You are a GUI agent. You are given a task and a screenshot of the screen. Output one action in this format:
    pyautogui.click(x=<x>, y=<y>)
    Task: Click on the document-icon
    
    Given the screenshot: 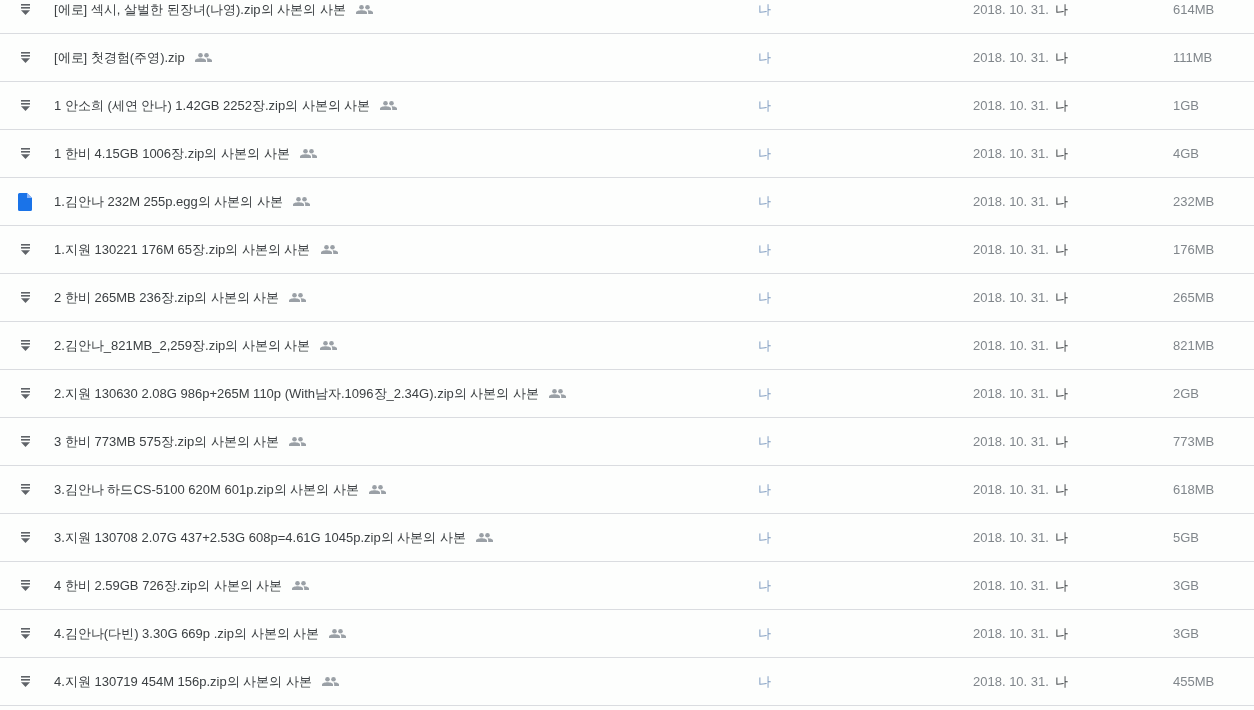 What is the action you would take?
    pyautogui.click(x=25, y=201)
    